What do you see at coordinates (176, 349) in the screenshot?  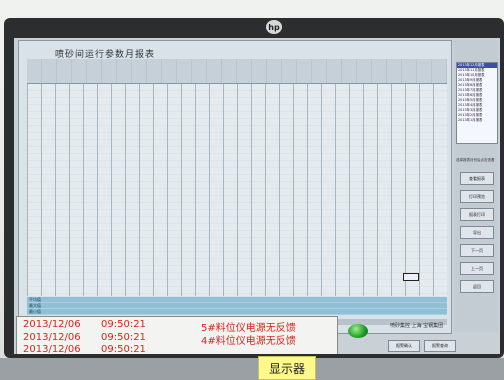 I see `alarm-row: 2013/12/06 09:50:21` at bounding box center [176, 349].